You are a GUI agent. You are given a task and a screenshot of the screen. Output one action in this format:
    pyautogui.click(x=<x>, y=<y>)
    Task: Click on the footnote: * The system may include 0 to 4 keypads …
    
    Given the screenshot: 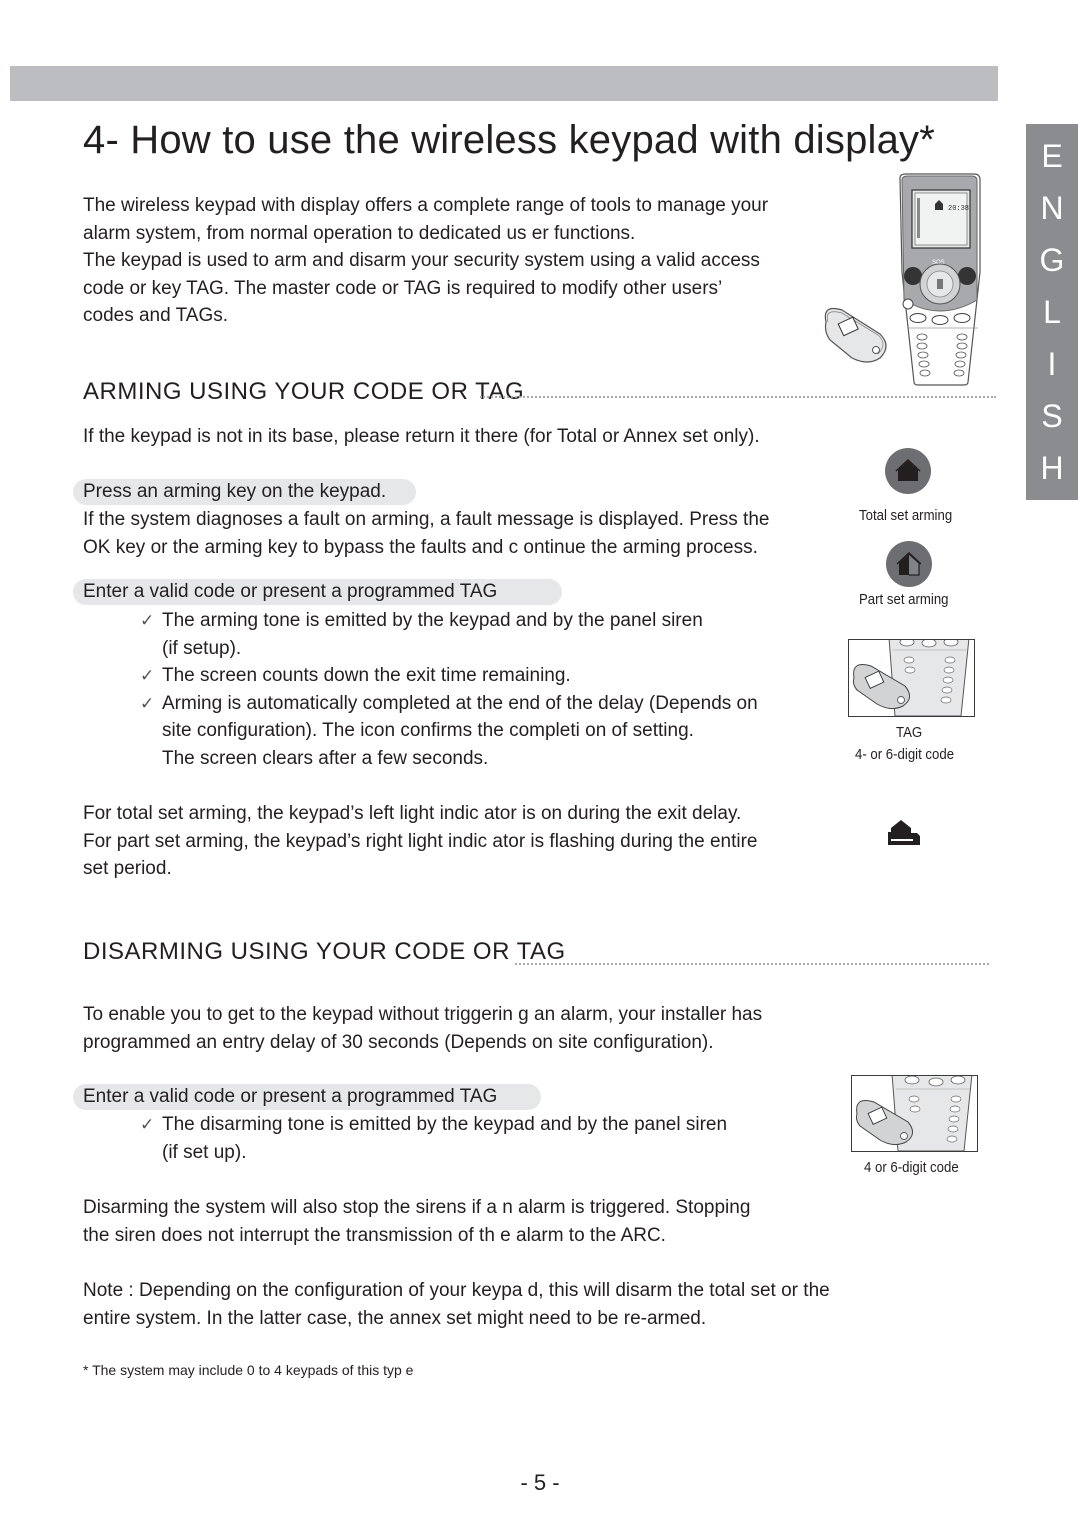 What is the action you would take?
    pyautogui.click(x=248, y=1370)
    